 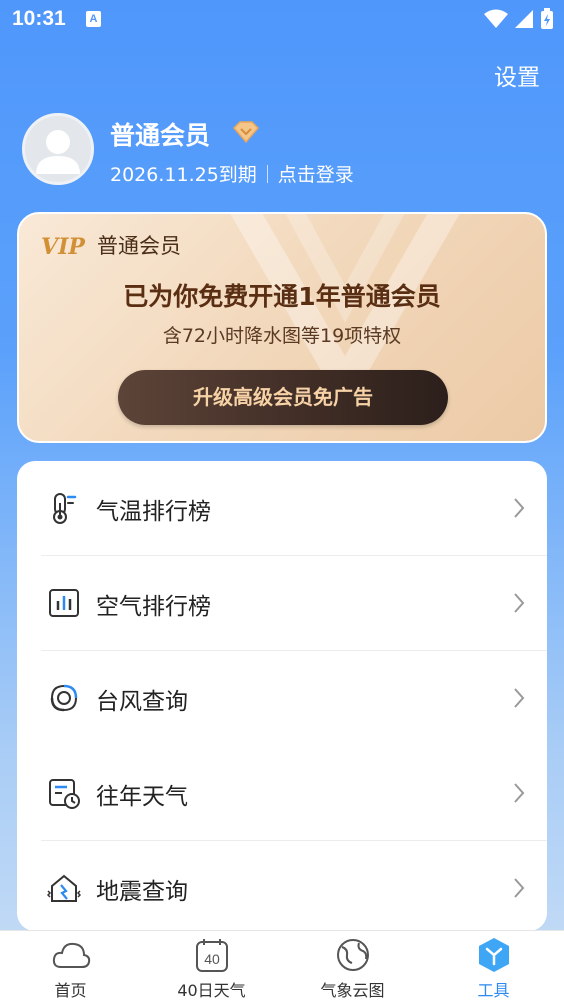 What do you see at coordinates (64, 888) in the screenshot?
I see `earthquake-house-icon` at bounding box center [64, 888].